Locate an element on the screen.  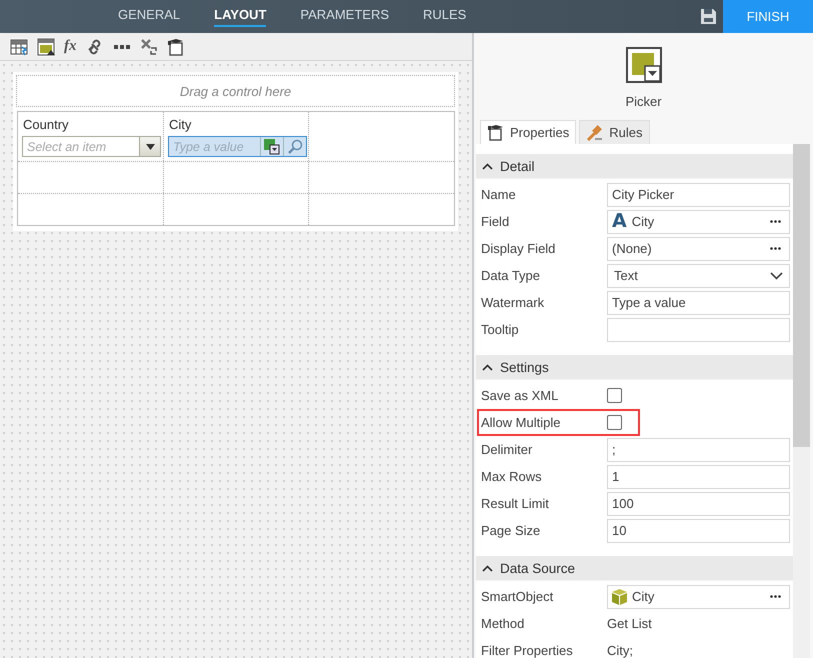
input-field is located at coordinates (698, 330).